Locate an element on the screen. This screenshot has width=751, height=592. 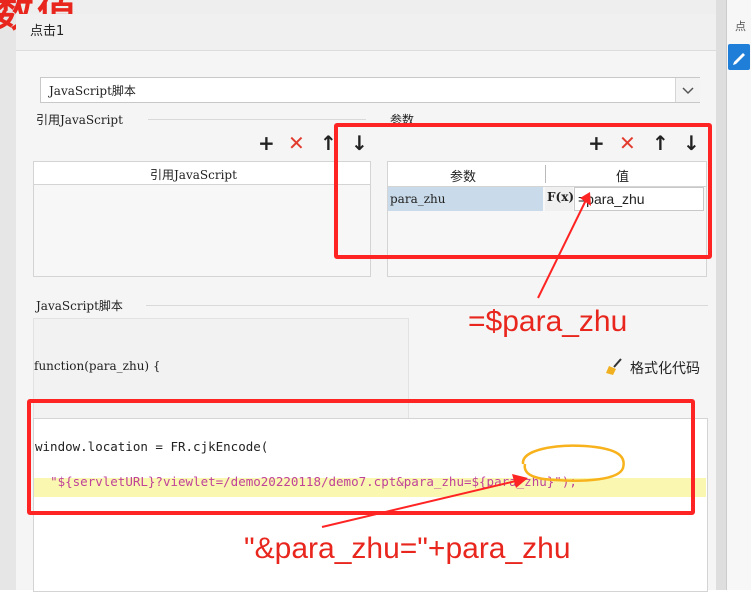
annotation-top: =$para_zhu is located at coordinates (548, 321).